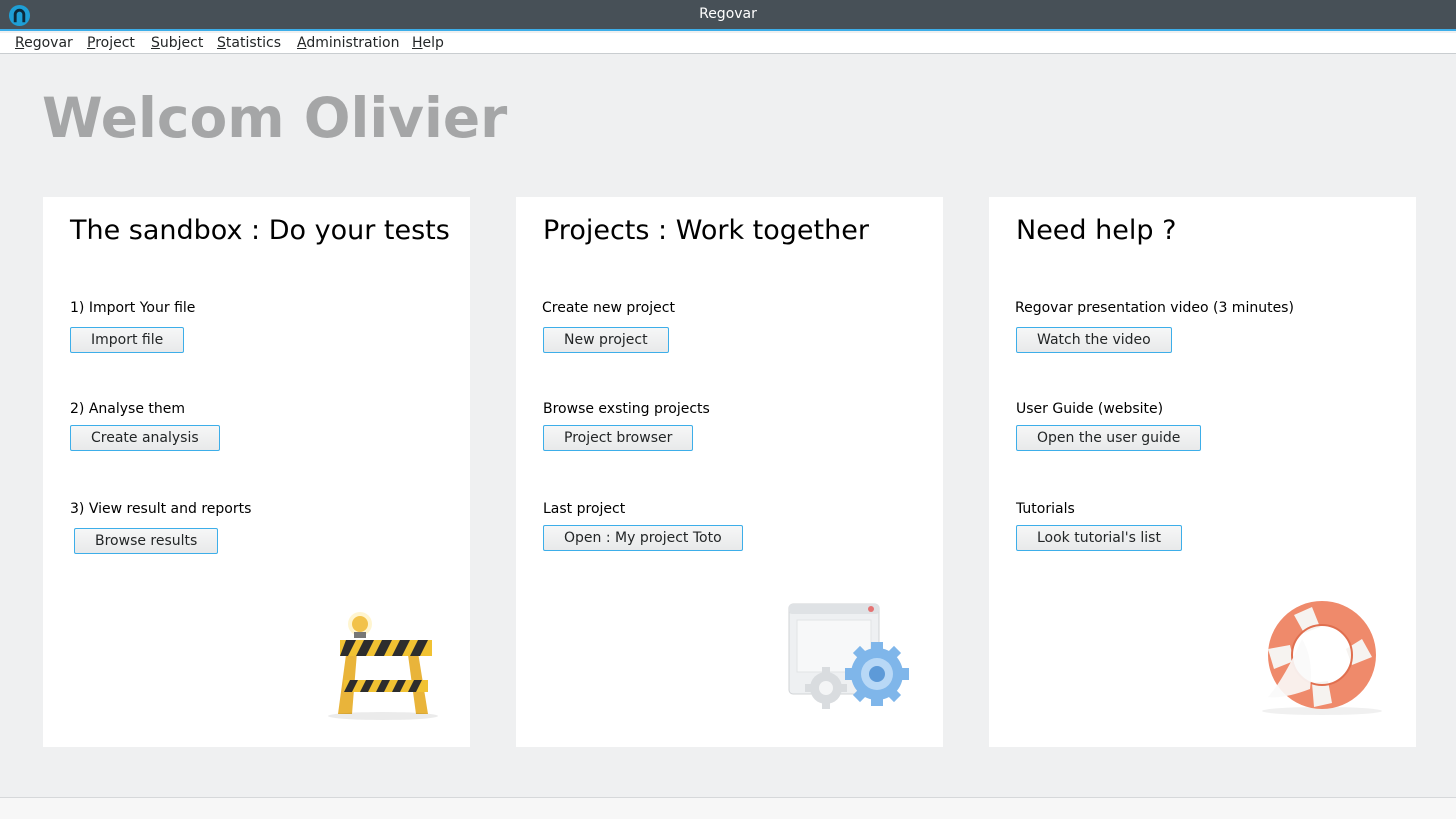 Image resolution: width=1456 pixels, height=819 pixels. Describe the element at coordinates (127, 340) in the screenshot. I see `import-file-button: Import file` at that location.